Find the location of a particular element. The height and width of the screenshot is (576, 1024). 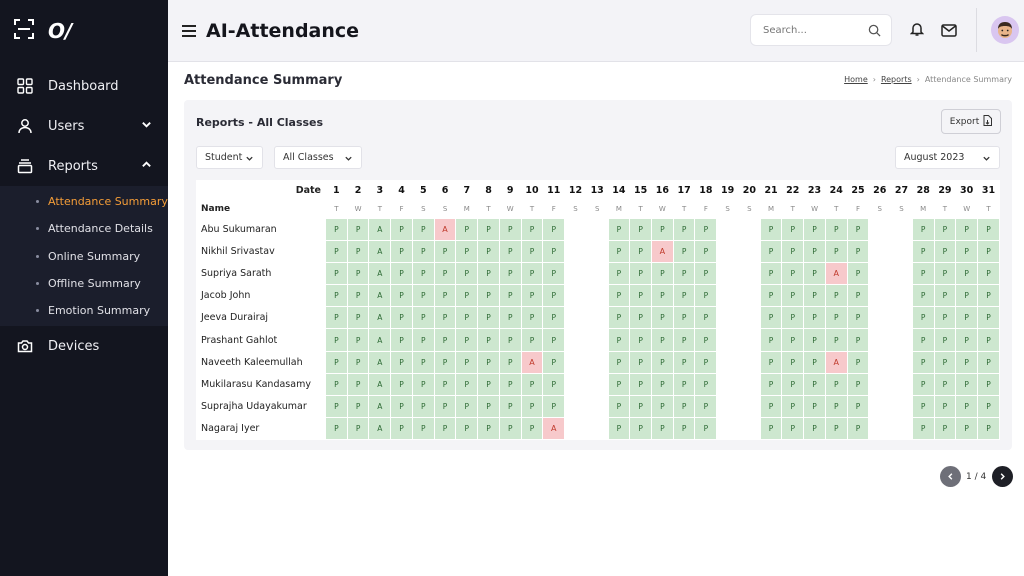

page-title: Attendance Summary is located at coordinates (263, 80).